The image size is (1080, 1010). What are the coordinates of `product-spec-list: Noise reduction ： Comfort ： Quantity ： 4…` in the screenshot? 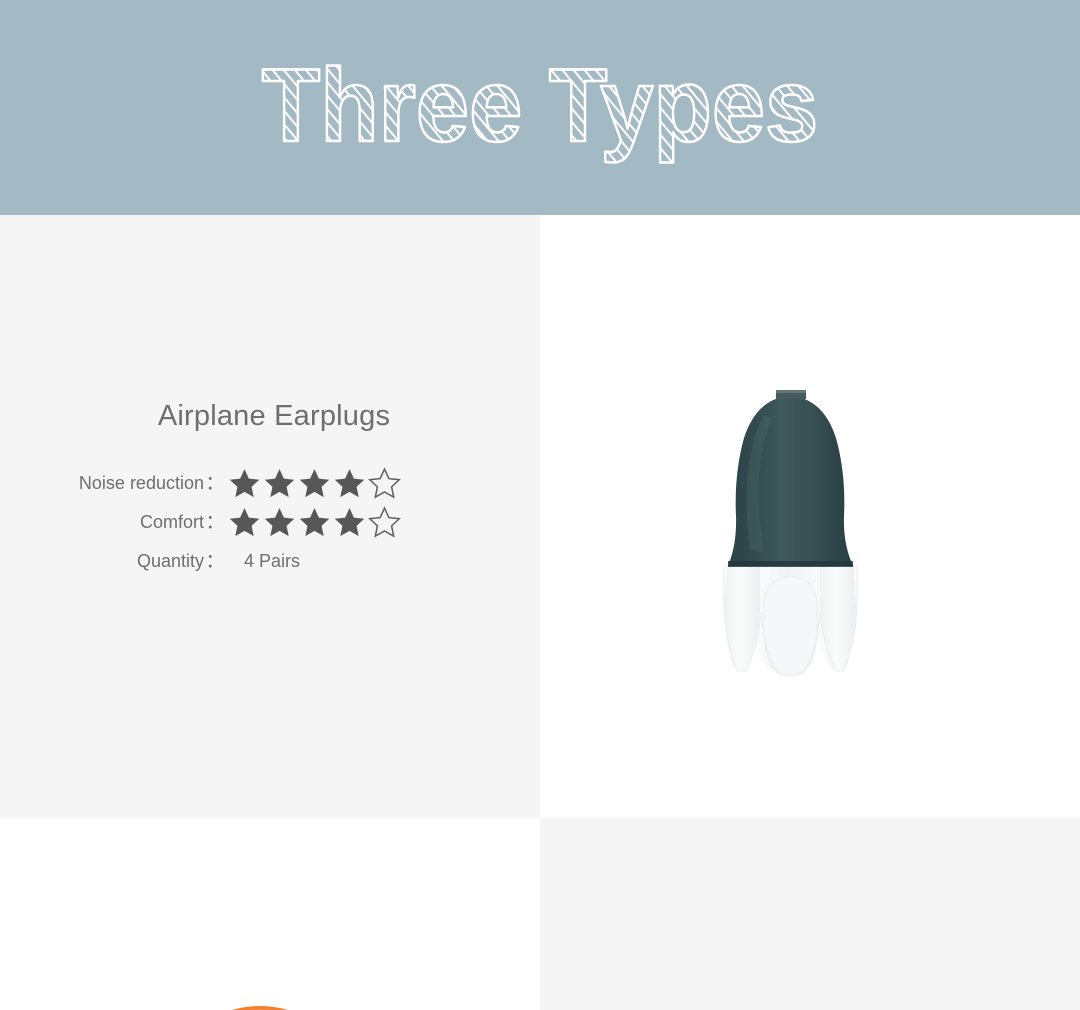 It's located at (270, 521).